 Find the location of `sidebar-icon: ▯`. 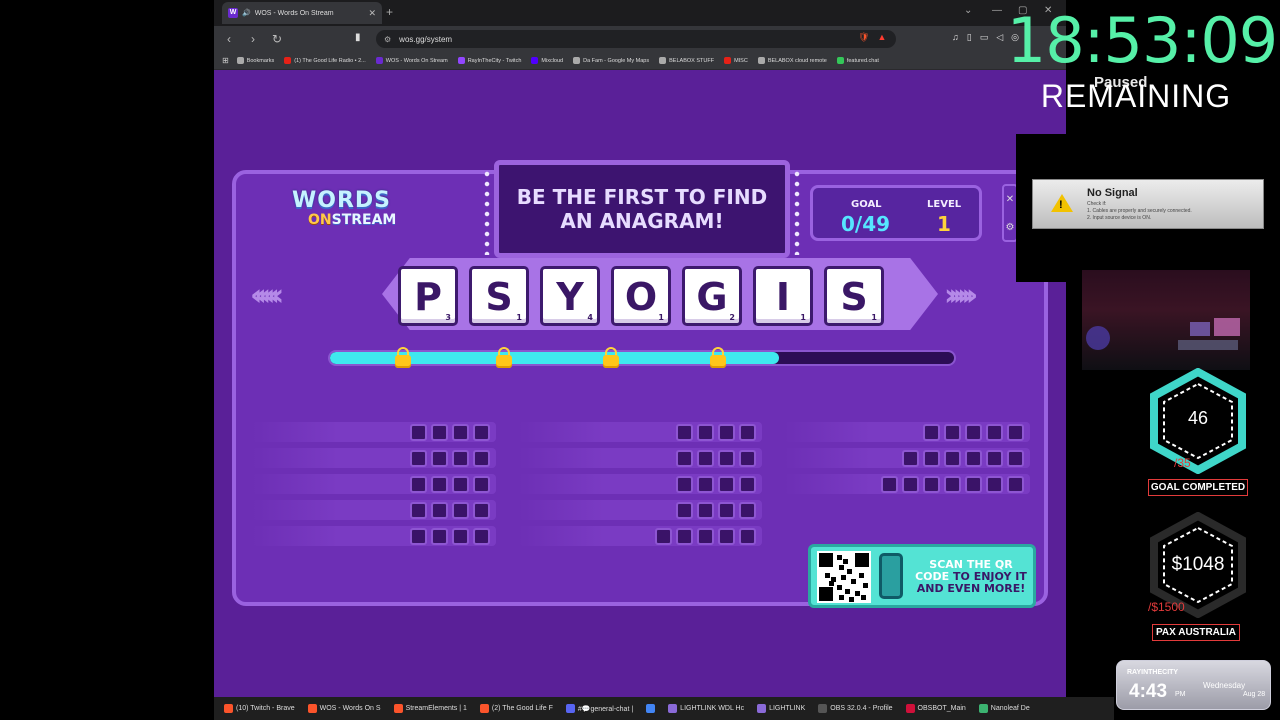

sidebar-icon: ▯ is located at coordinates (969, 37).